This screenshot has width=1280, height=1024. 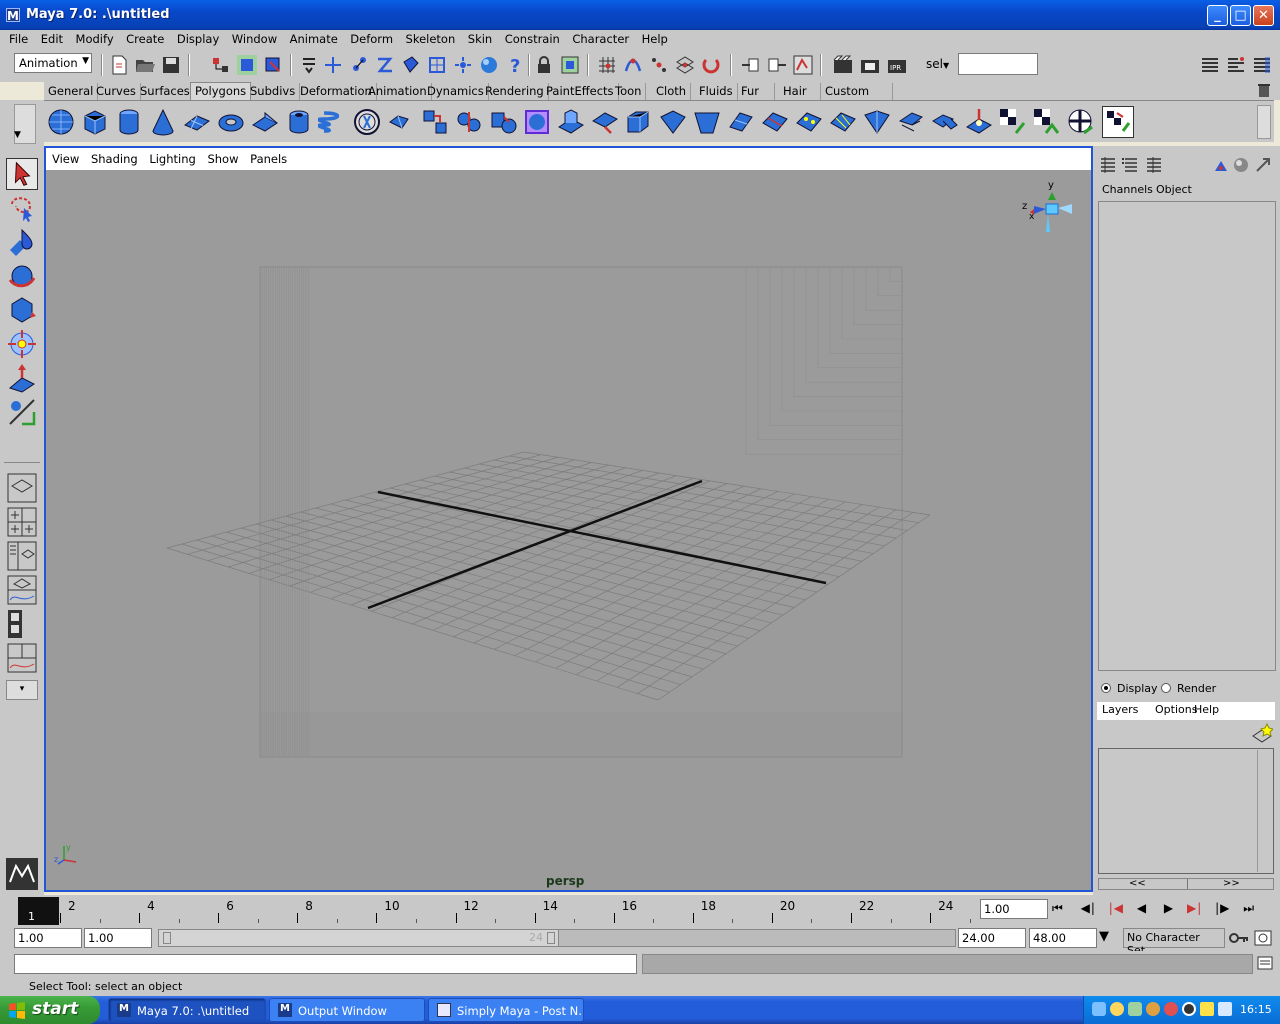 What do you see at coordinates (775, 122) in the screenshot?
I see `cut-faces-icon` at bounding box center [775, 122].